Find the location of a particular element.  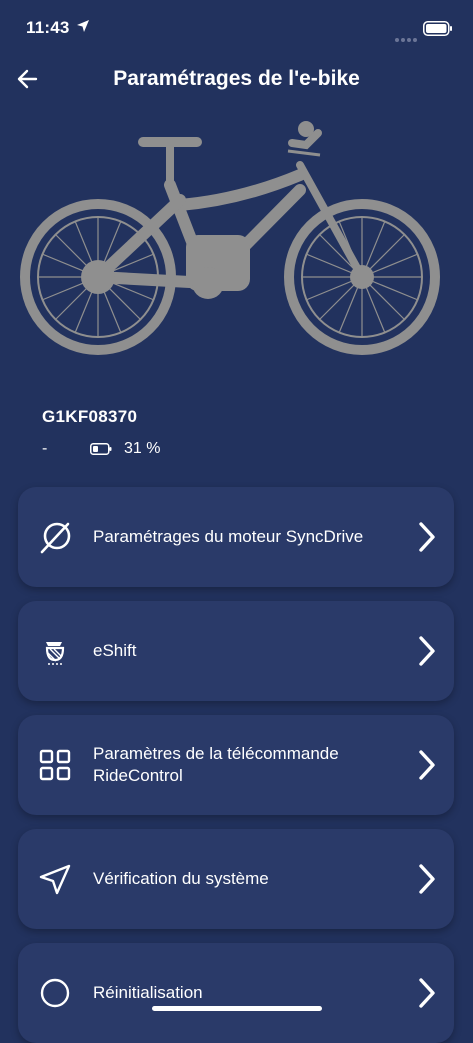

eshift-icon is located at coordinates (55, 653).